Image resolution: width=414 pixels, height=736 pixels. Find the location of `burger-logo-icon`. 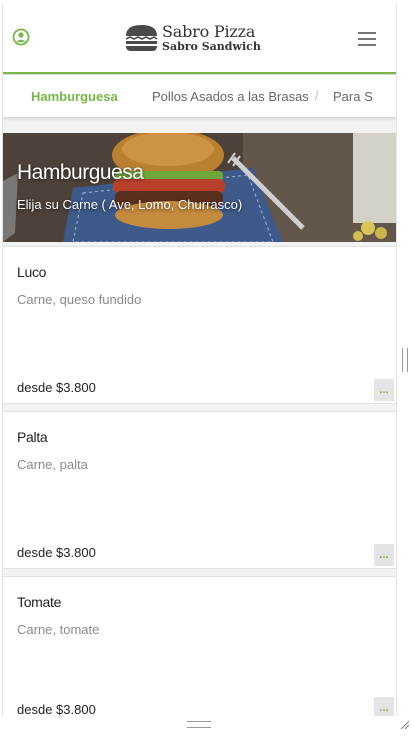

burger-logo-icon is located at coordinates (141, 38).